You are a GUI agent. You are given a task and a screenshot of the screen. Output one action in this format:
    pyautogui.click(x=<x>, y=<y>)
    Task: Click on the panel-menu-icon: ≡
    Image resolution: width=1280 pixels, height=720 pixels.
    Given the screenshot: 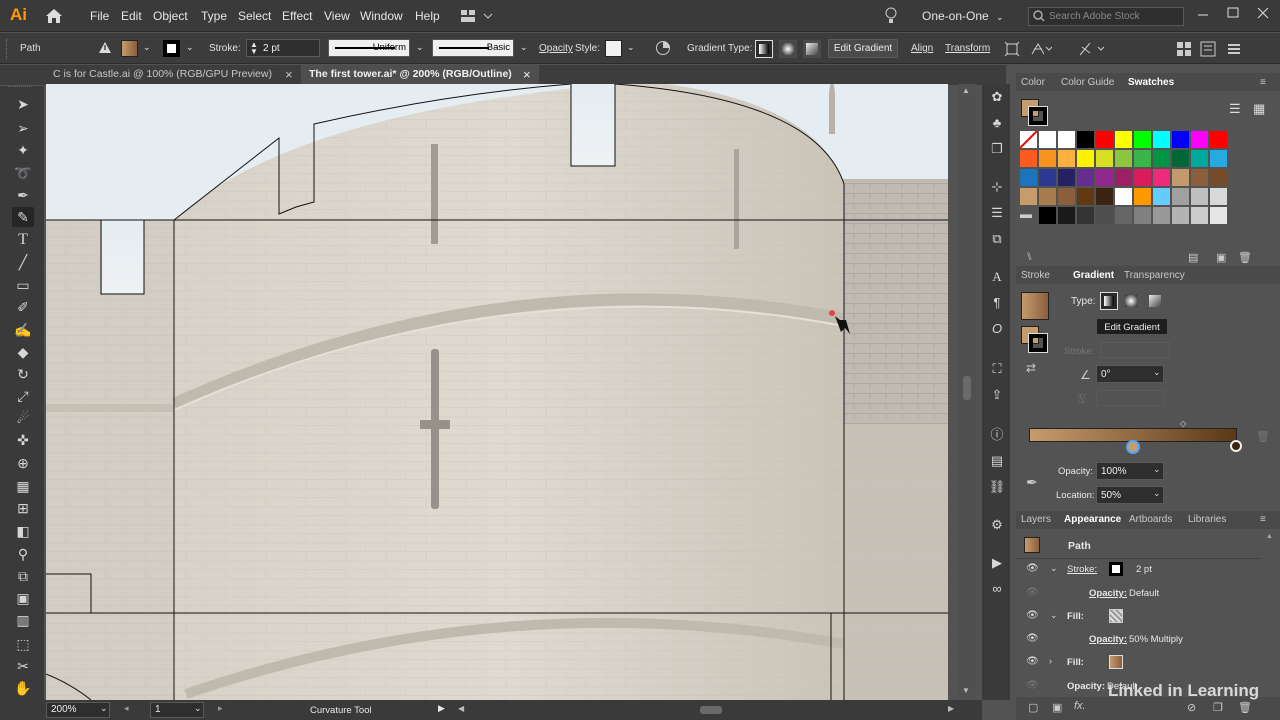 What is the action you would take?
    pyautogui.click(x=1263, y=82)
    